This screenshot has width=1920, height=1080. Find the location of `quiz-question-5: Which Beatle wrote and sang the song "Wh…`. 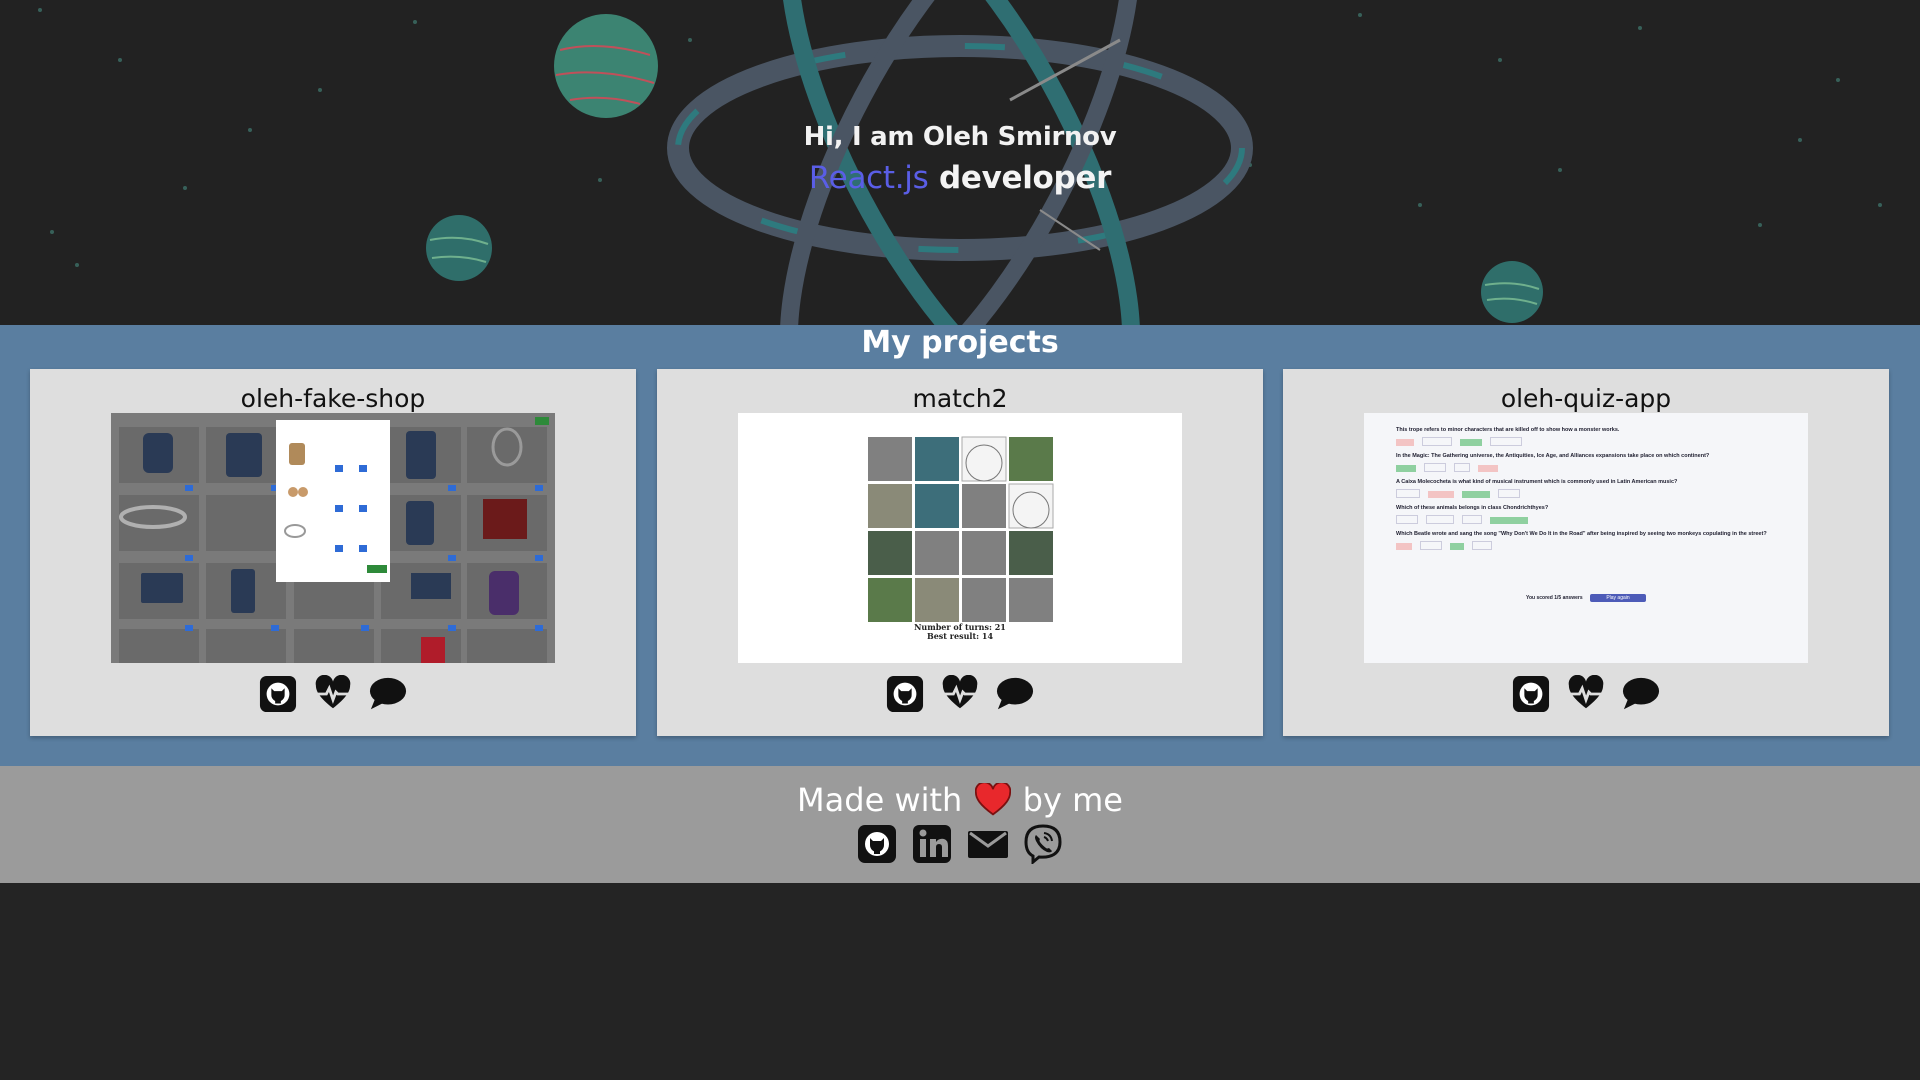

quiz-question-5: Which Beatle wrote and sang the song "Wh… is located at coordinates (1581, 534).